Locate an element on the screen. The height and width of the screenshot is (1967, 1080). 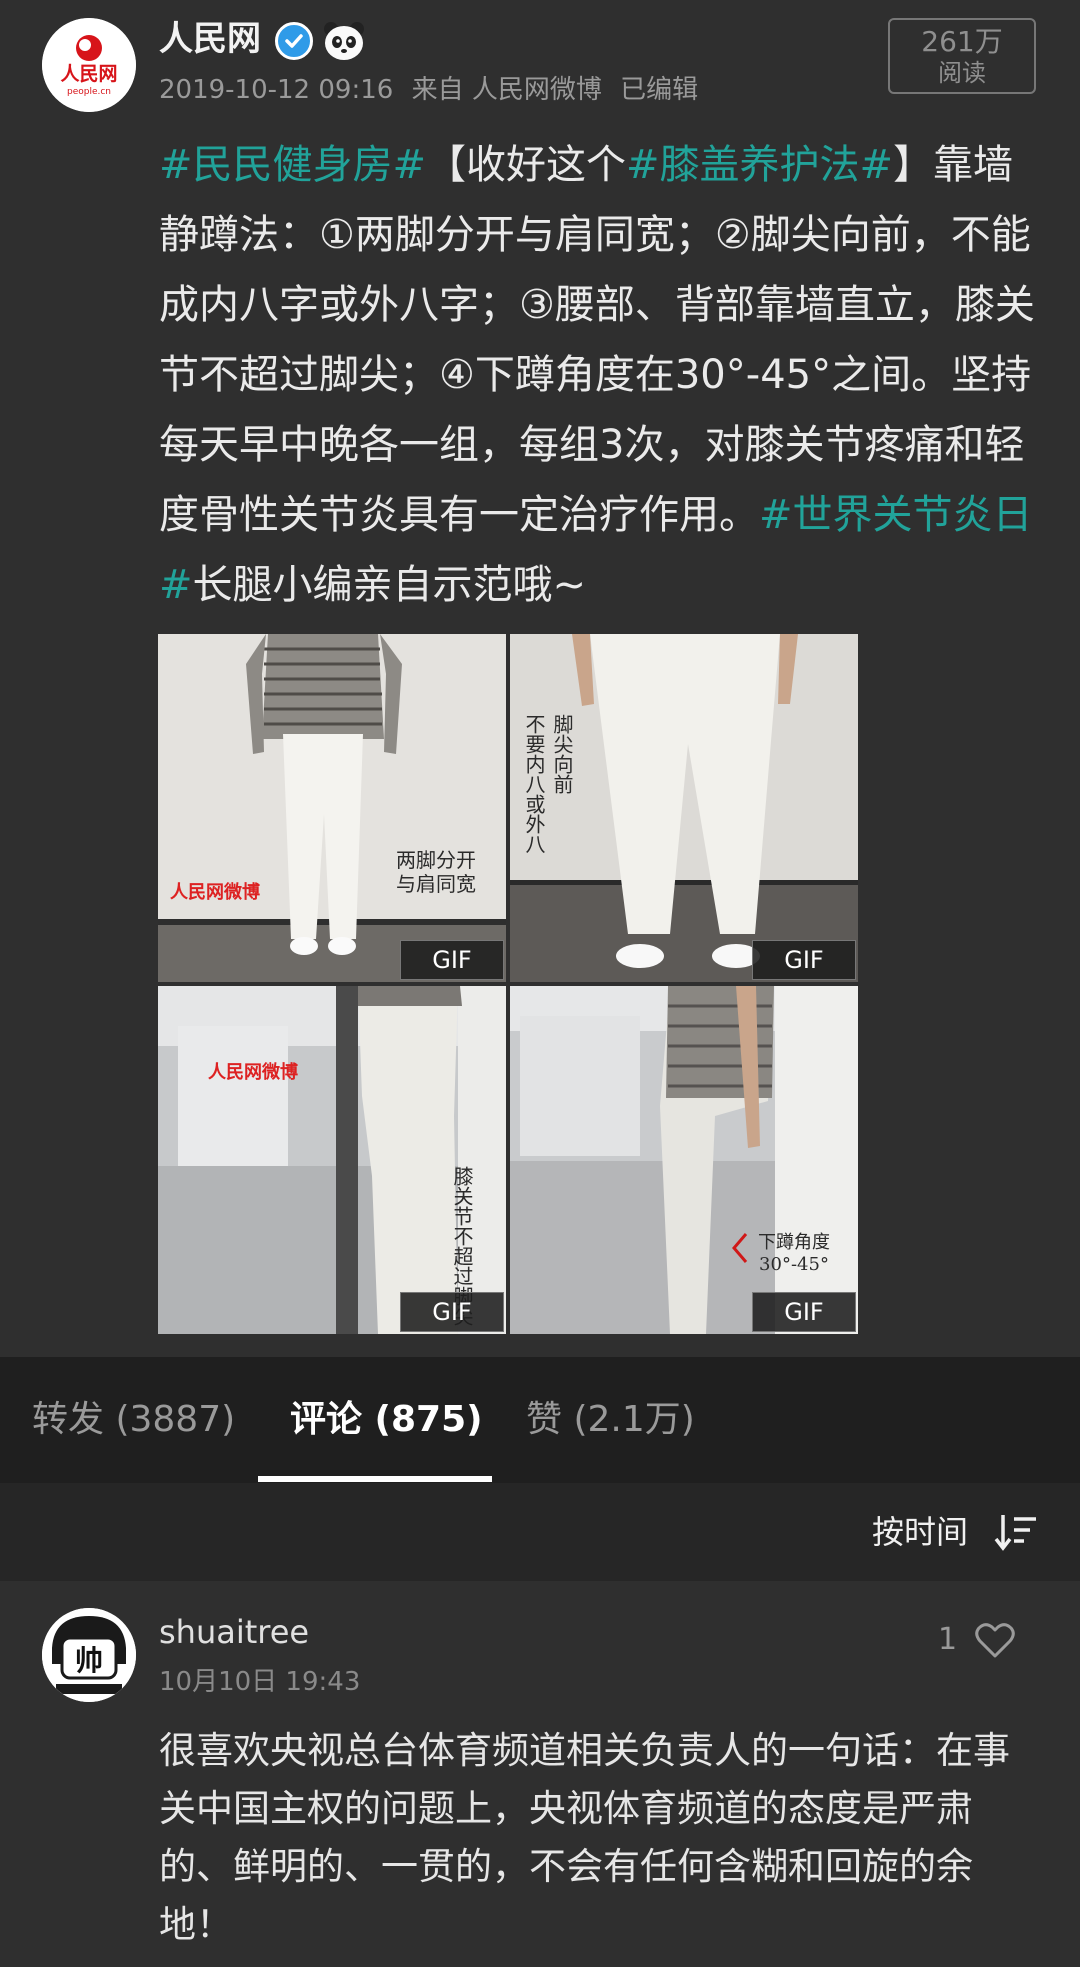
image-caption: 两脚分开 与肩同宽 is located at coordinates (436, 872).